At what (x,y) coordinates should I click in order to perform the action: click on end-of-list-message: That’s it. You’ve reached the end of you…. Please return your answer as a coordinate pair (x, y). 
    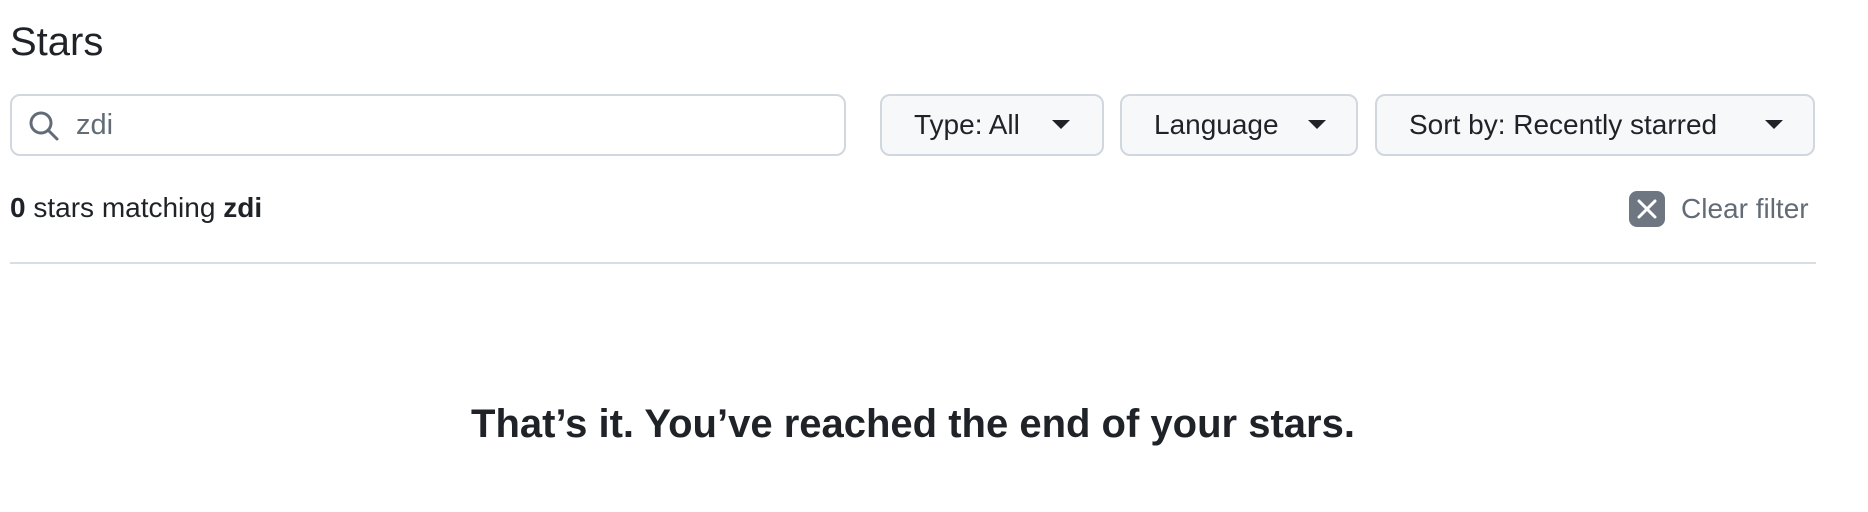
    Looking at the image, I should click on (913, 424).